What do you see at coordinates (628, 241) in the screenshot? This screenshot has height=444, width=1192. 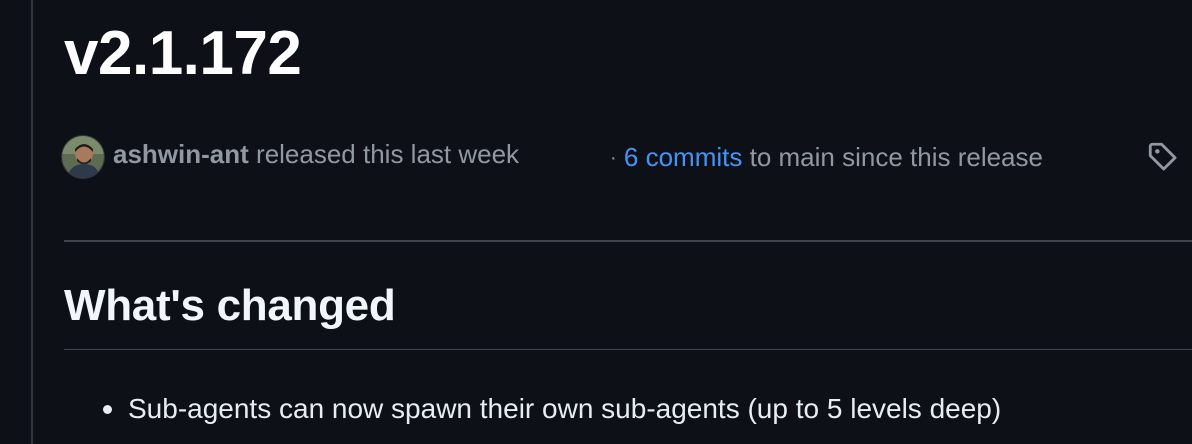 I see `meta-divider` at bounding box center [628, 241].